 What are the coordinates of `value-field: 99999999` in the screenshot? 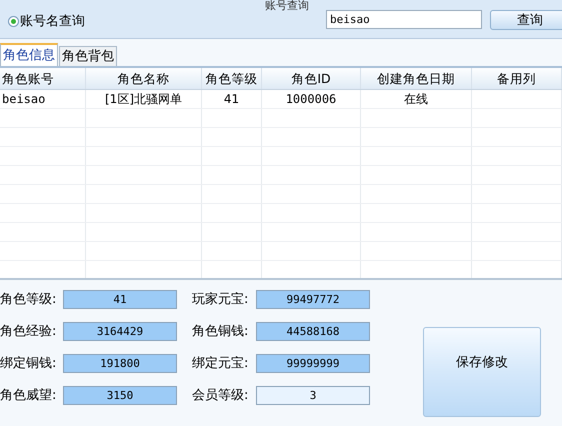 It's located at (313, 363).